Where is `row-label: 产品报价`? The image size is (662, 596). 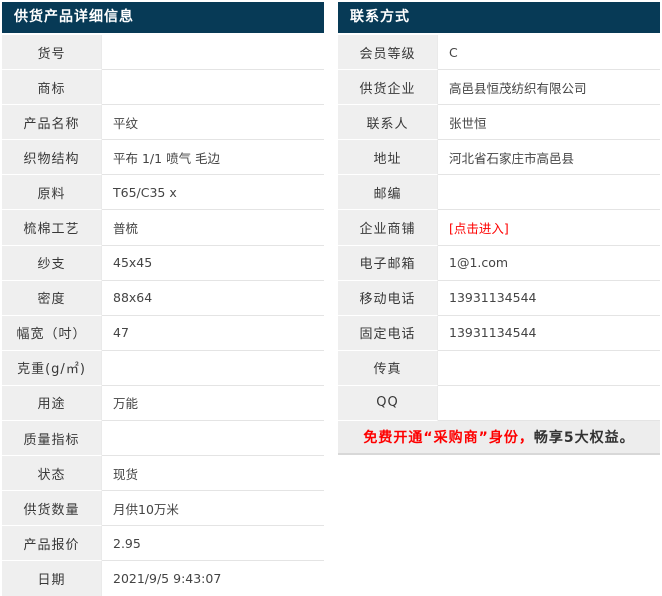
row-label: 产品报价 is located at coordinates (52, 544).